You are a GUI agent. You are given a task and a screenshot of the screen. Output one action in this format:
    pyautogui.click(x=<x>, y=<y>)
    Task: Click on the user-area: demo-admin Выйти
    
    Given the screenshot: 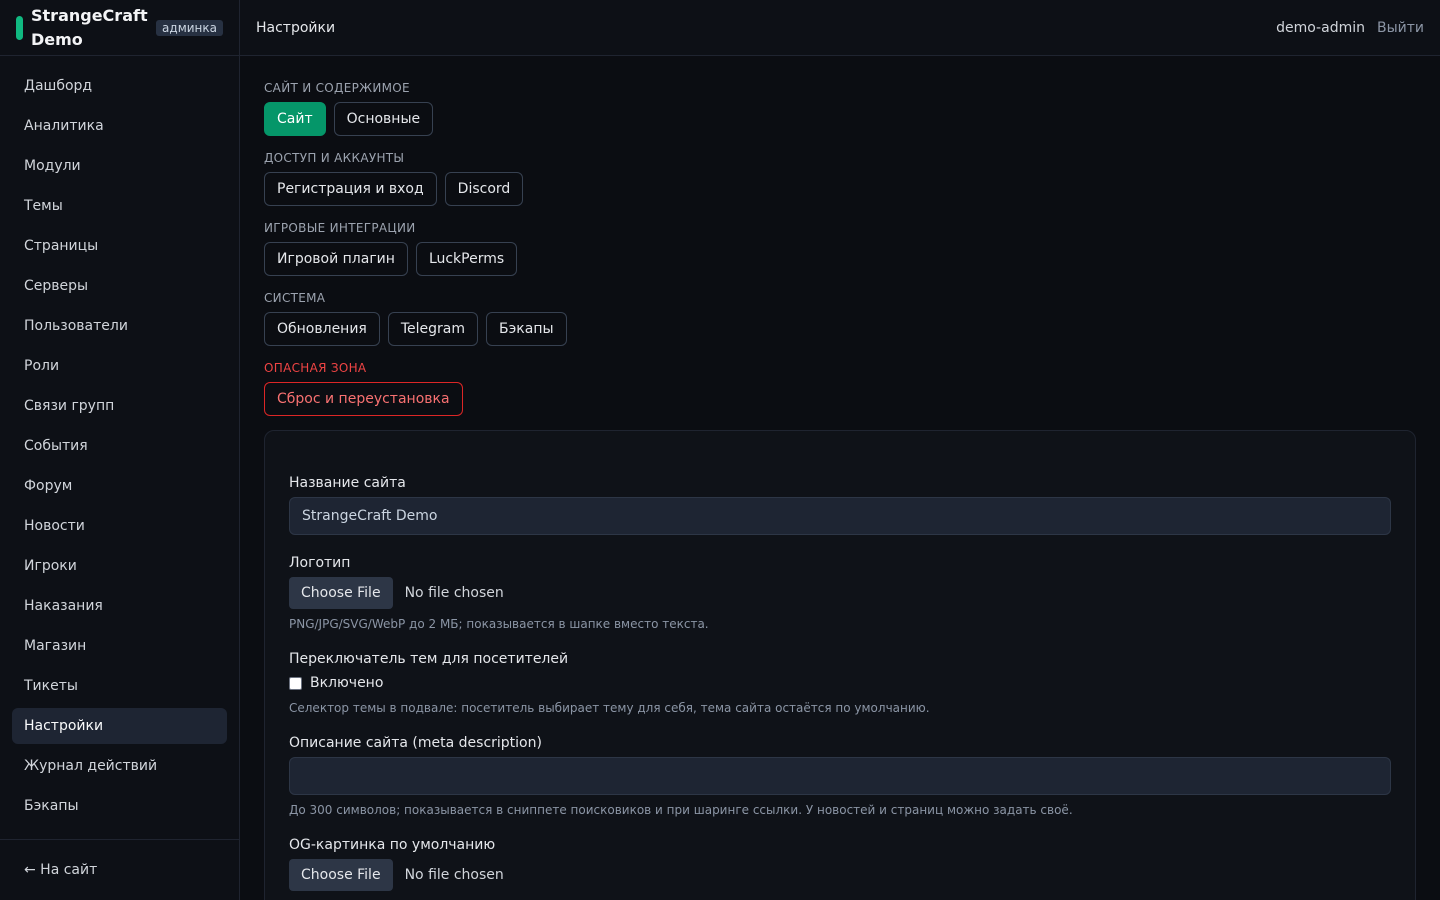 What is the action you would take?
    pyautogui.click(x=1350, y=28)
    